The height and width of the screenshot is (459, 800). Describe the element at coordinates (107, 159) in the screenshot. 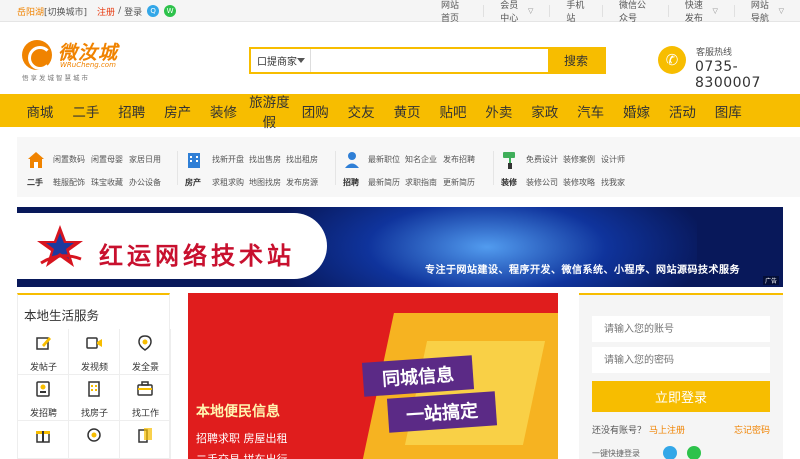

I see `category-link: 闲置母婴` at that location.